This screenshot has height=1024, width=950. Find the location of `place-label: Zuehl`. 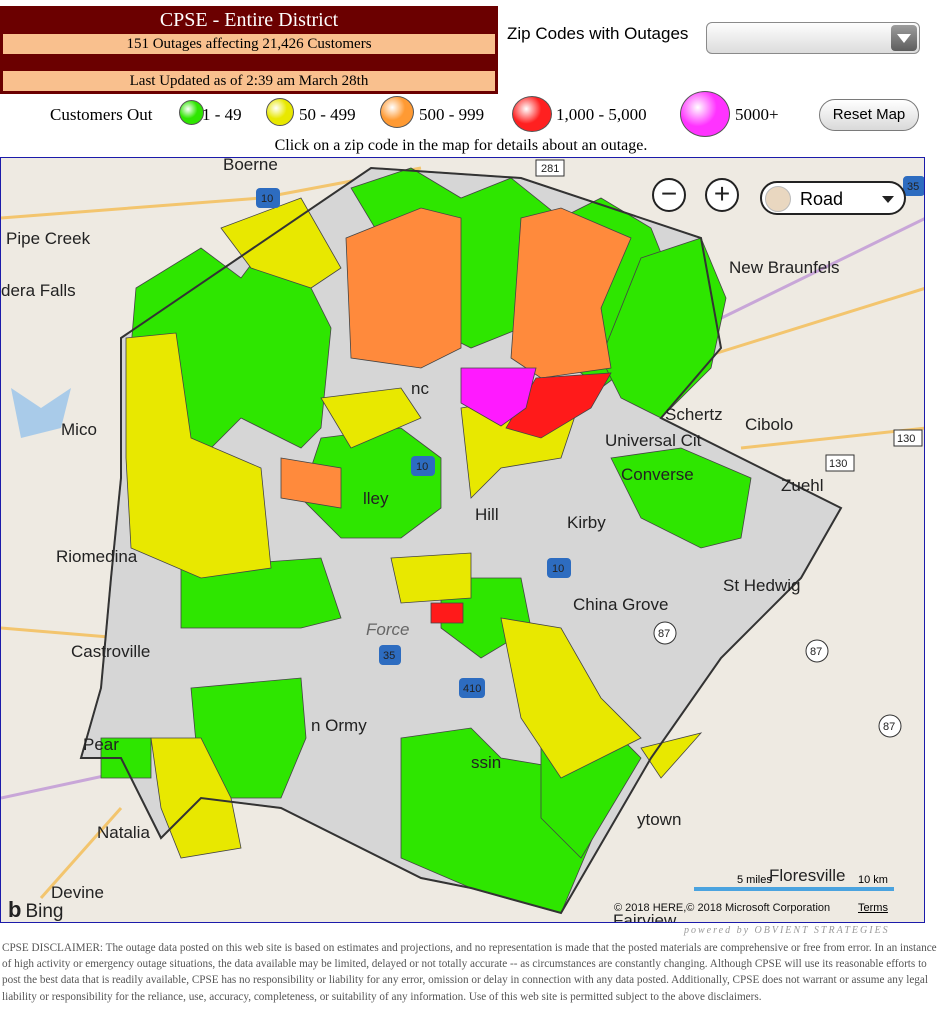

place-label: Zuehl is located at coordinates (802, 485).